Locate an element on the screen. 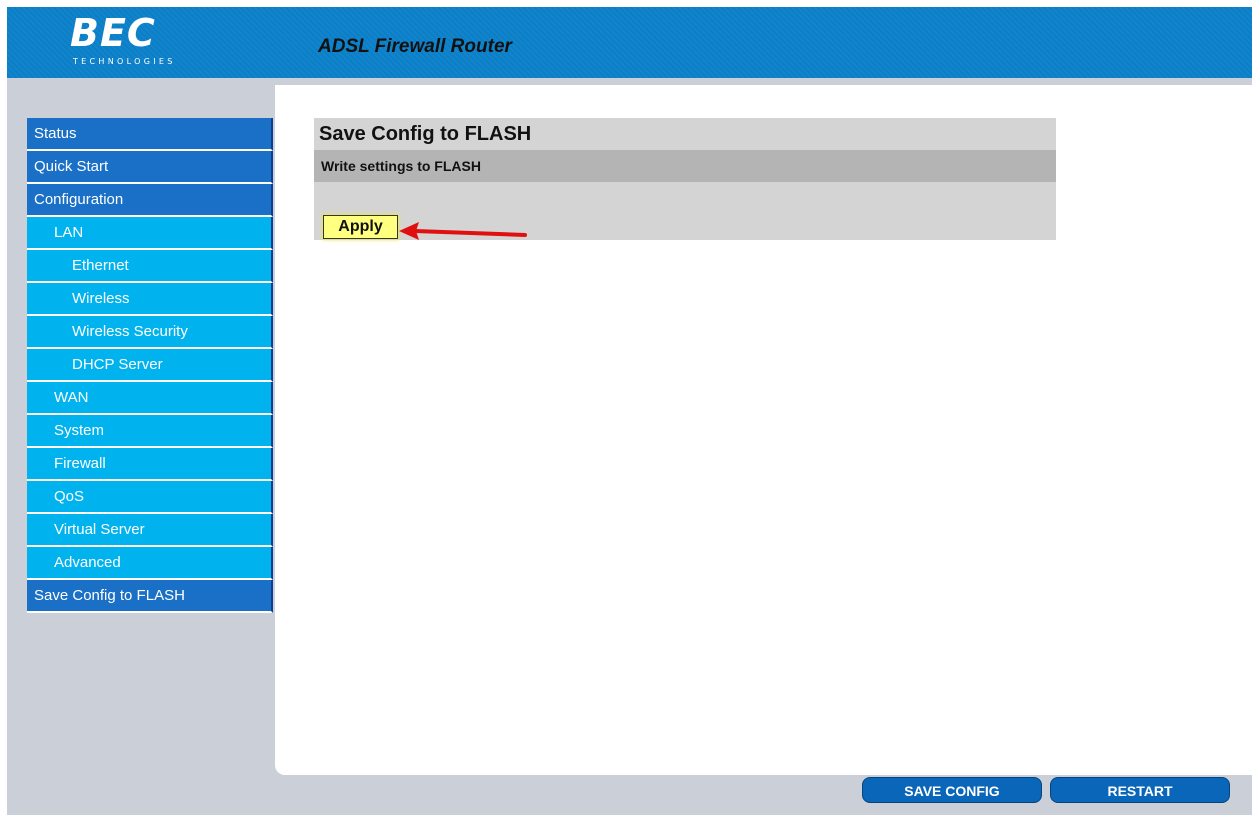  sidebar-item-system: System is located at coordinates (150, 431).